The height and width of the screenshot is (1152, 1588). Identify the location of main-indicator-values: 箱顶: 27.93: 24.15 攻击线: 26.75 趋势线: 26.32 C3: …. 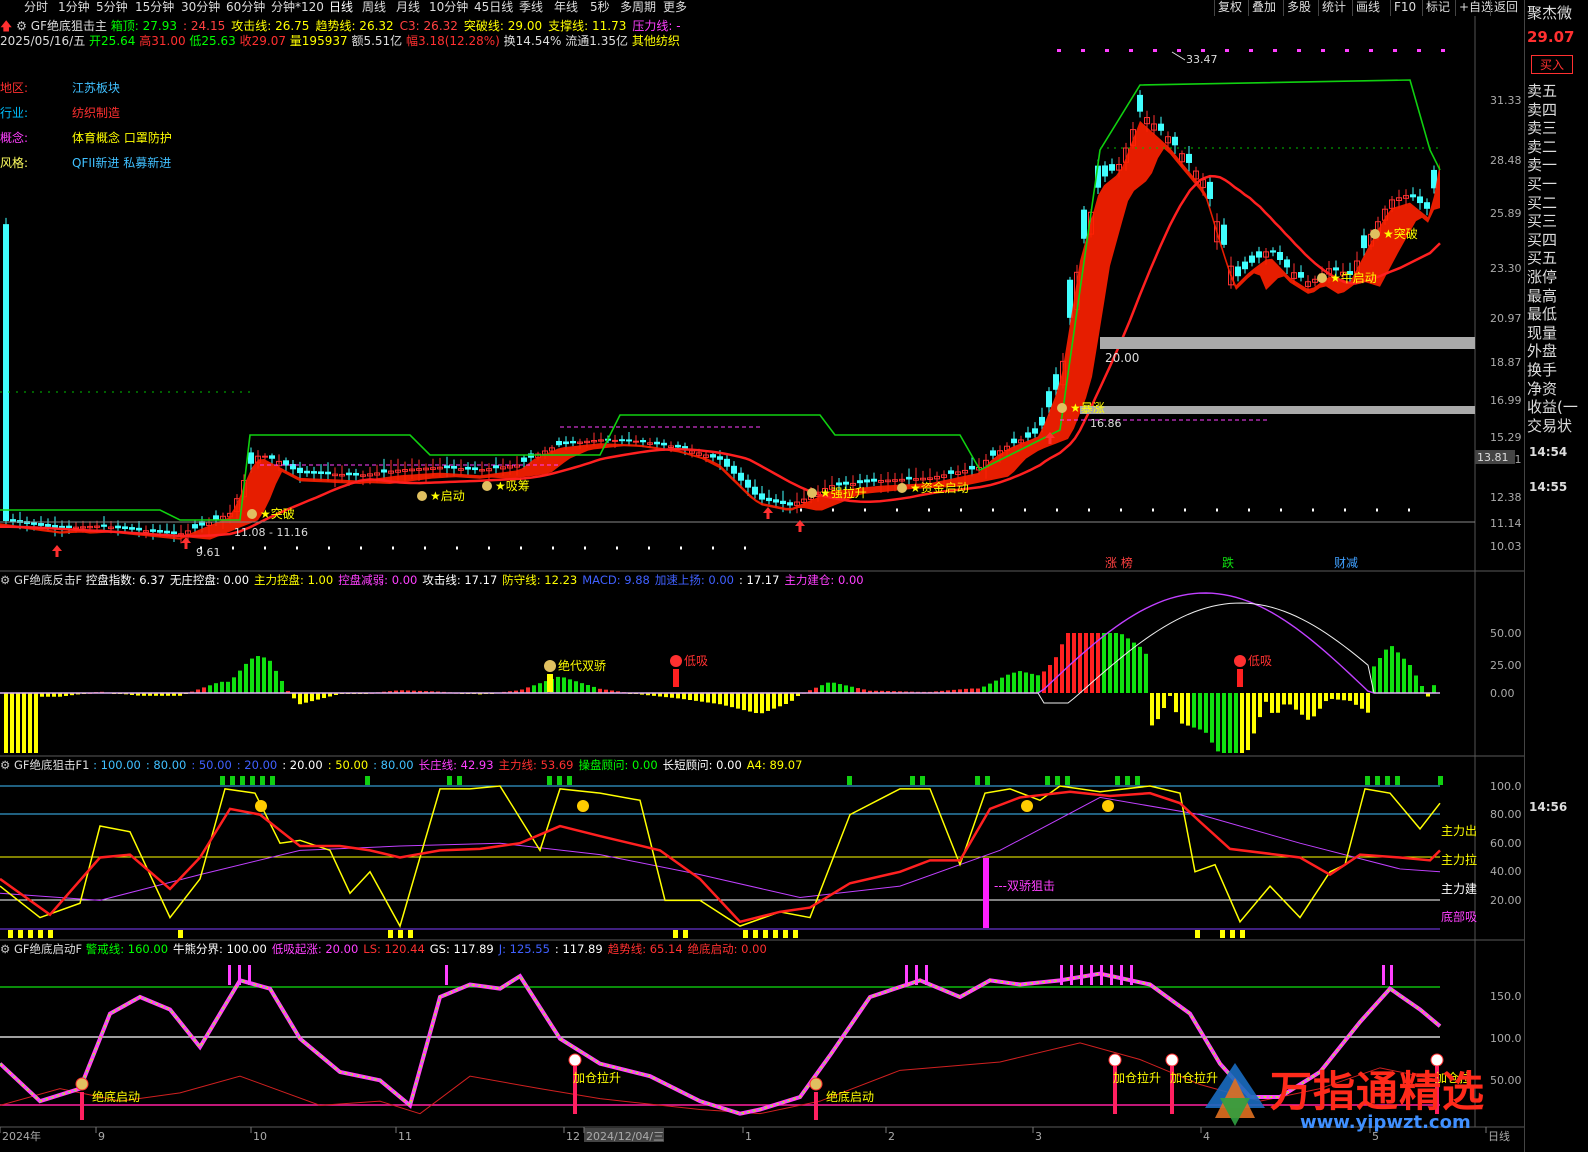
(399, 26).